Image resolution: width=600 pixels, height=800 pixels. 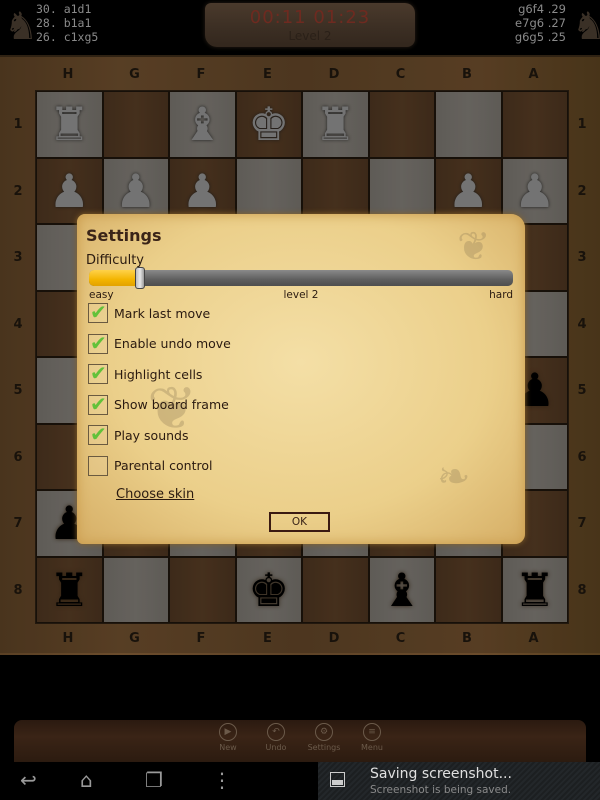 What do you see at coordinates (124, 235) in the screenshot?
I see `dialog-title: Settings` at bounding box center [124, 235].